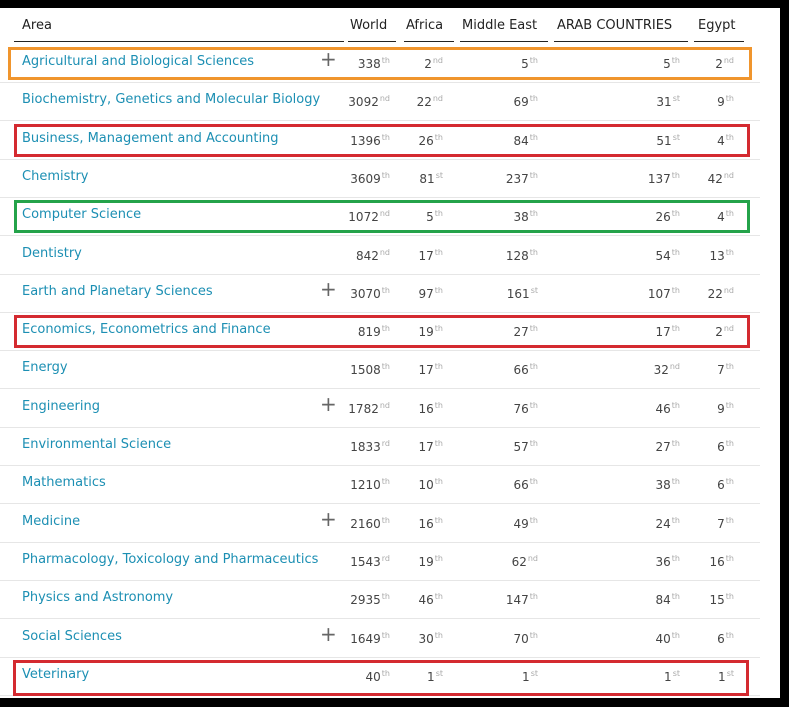 The image size is (789, 707). I want to click on table-row: Chemistry 3609th 81st 237th 137th 42nd, so click(380, 178).